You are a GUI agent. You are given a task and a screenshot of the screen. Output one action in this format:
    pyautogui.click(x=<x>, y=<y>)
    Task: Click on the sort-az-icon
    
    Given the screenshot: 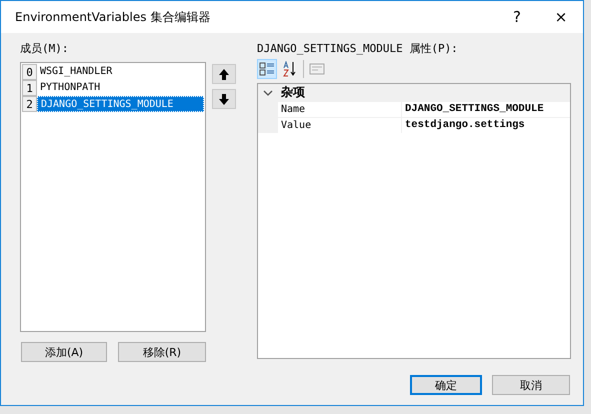 What is the action you would take?
    pyautogui.click(x=290, y=69)
    